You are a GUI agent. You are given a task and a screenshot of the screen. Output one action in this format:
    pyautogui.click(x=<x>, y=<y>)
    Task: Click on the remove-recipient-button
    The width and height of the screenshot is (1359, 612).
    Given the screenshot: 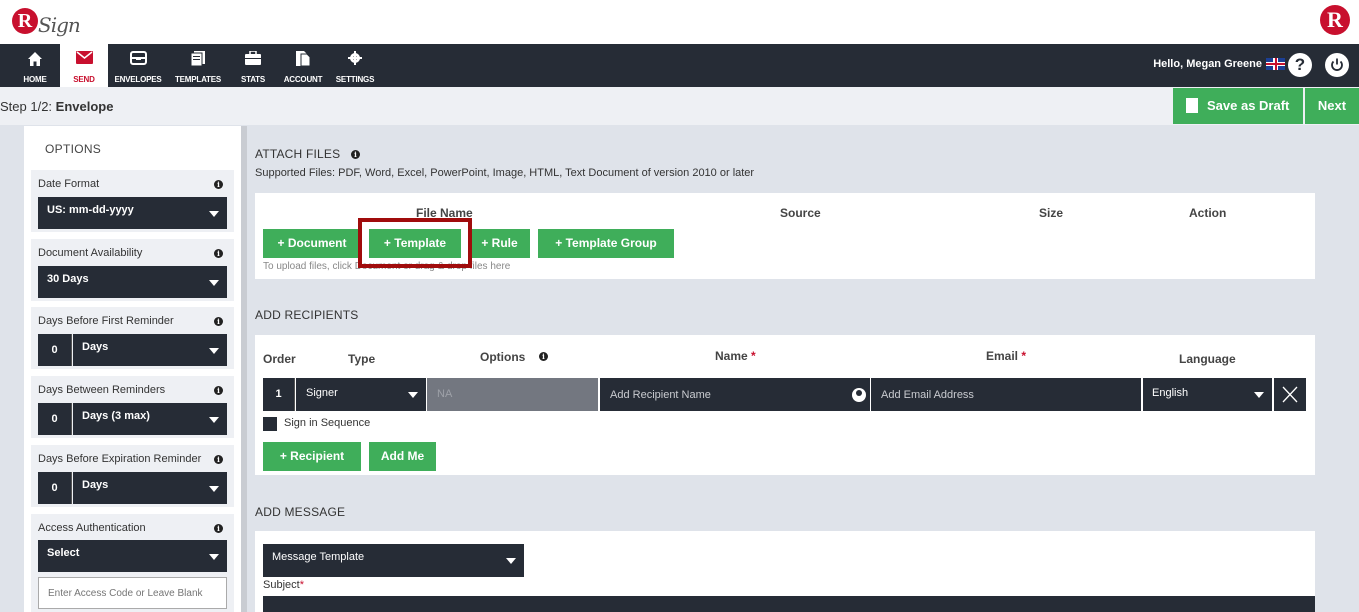 What is the action you would take?
    pyautogui.click(x=1290, y=394)
    